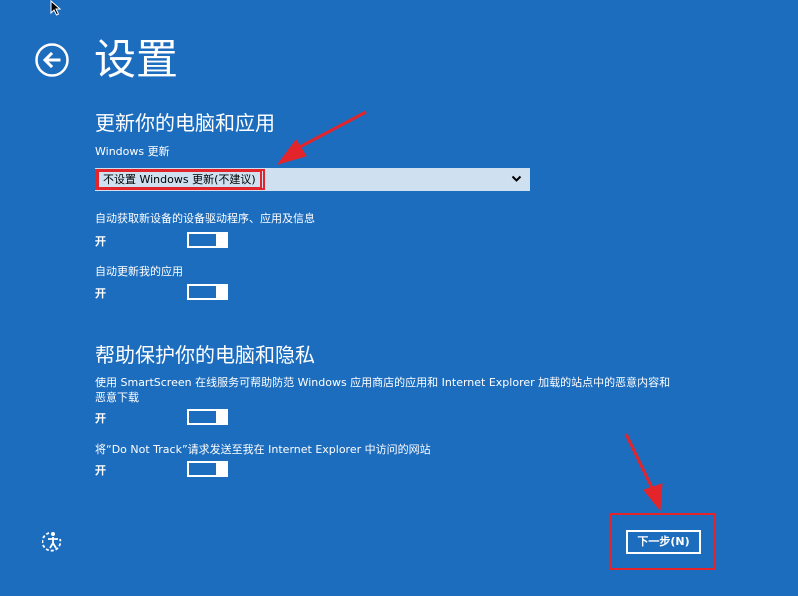  I want to click on smartscreen-label-line2: 恶意下载, so click(117, 397).